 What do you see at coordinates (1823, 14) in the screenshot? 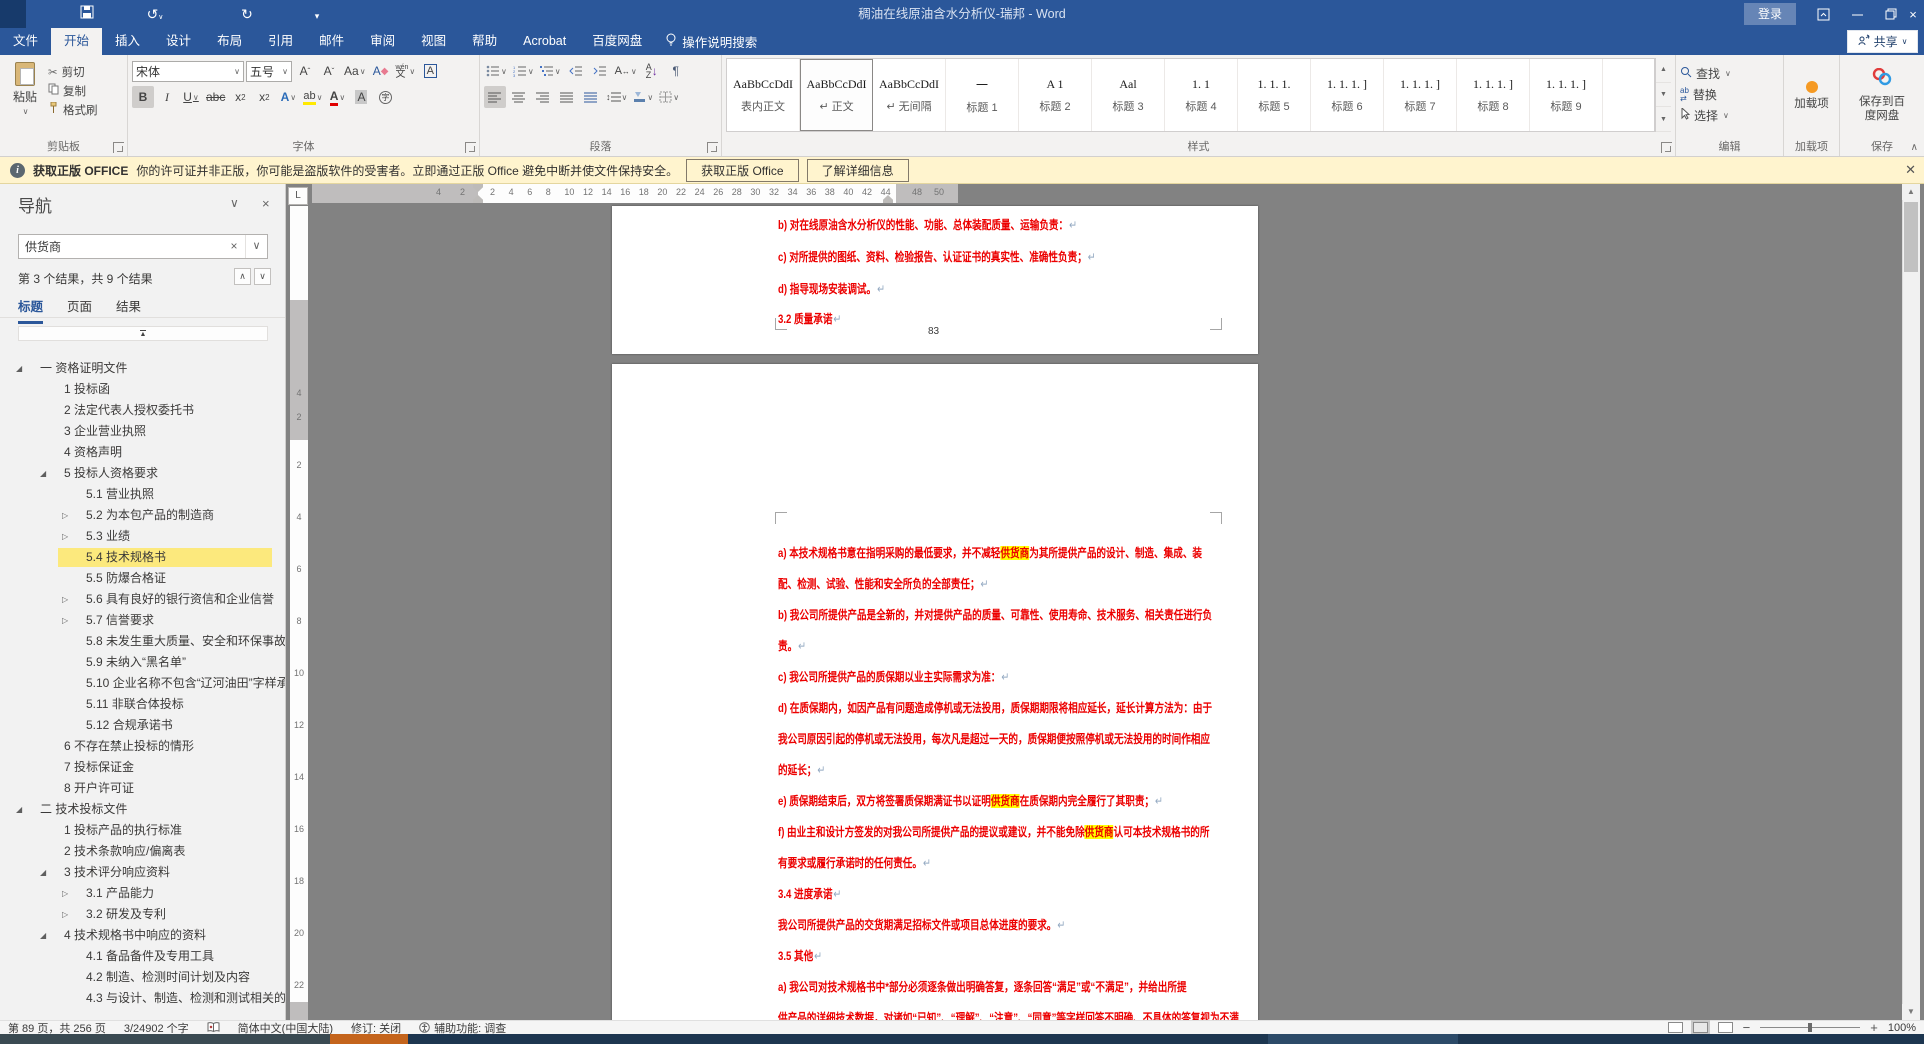
I see `ribbon-display-options-icon` at bounding box center [1823, 14].